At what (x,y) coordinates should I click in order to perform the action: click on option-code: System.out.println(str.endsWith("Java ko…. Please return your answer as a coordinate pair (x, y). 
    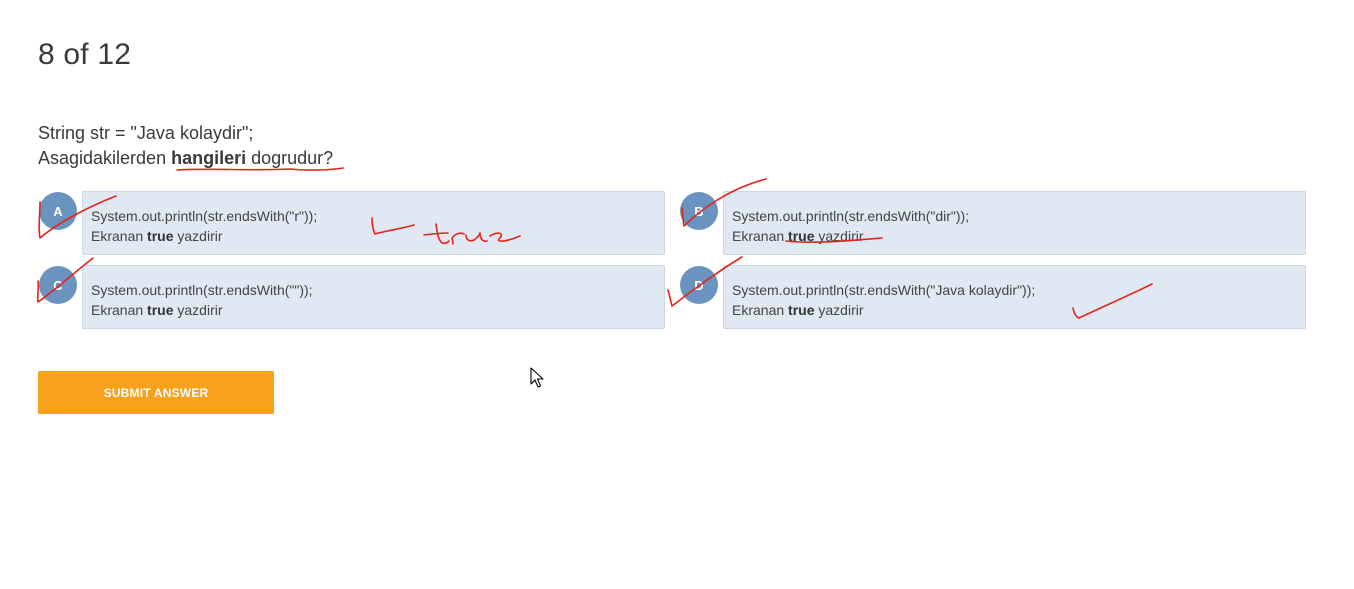
    Looking at the image, I should click on (884, 290).